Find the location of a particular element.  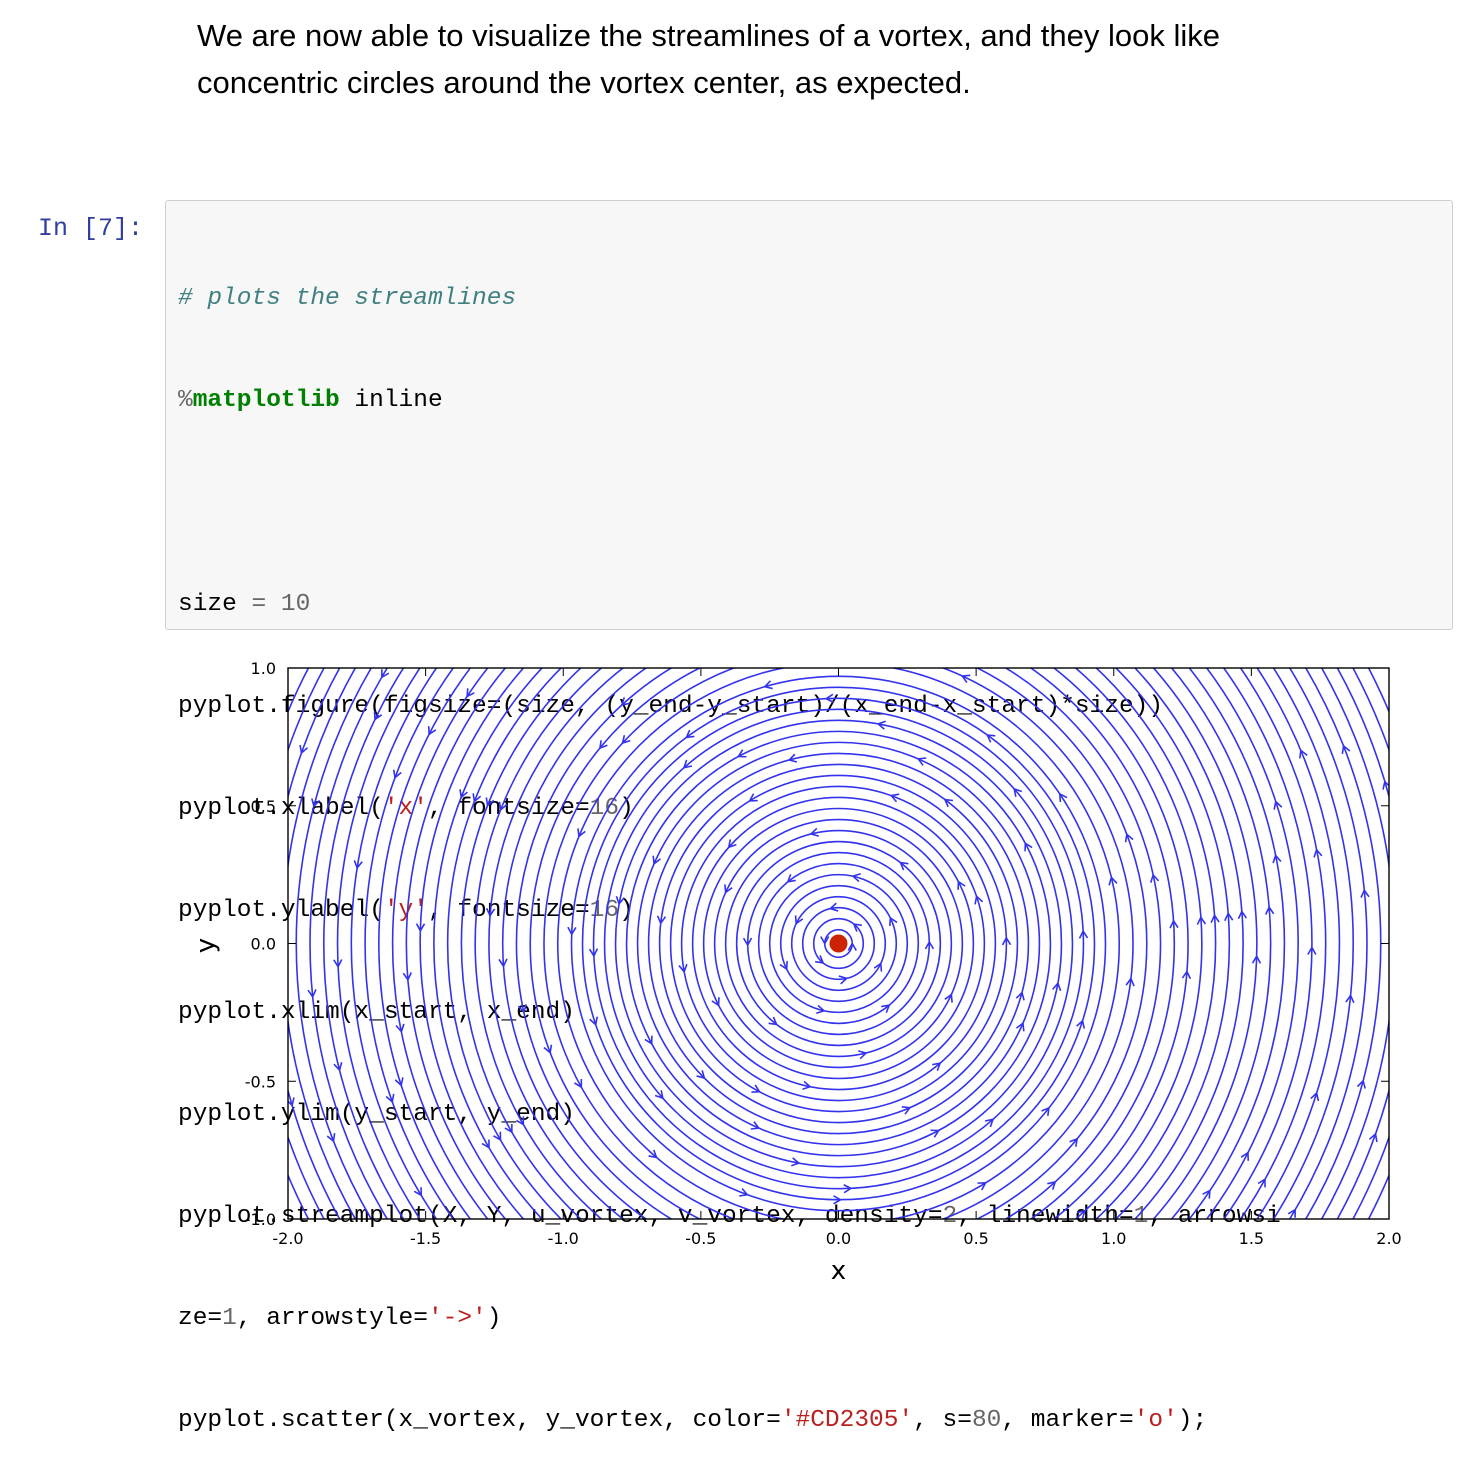

y-axis-label: y is located at coordinates (206, 945).